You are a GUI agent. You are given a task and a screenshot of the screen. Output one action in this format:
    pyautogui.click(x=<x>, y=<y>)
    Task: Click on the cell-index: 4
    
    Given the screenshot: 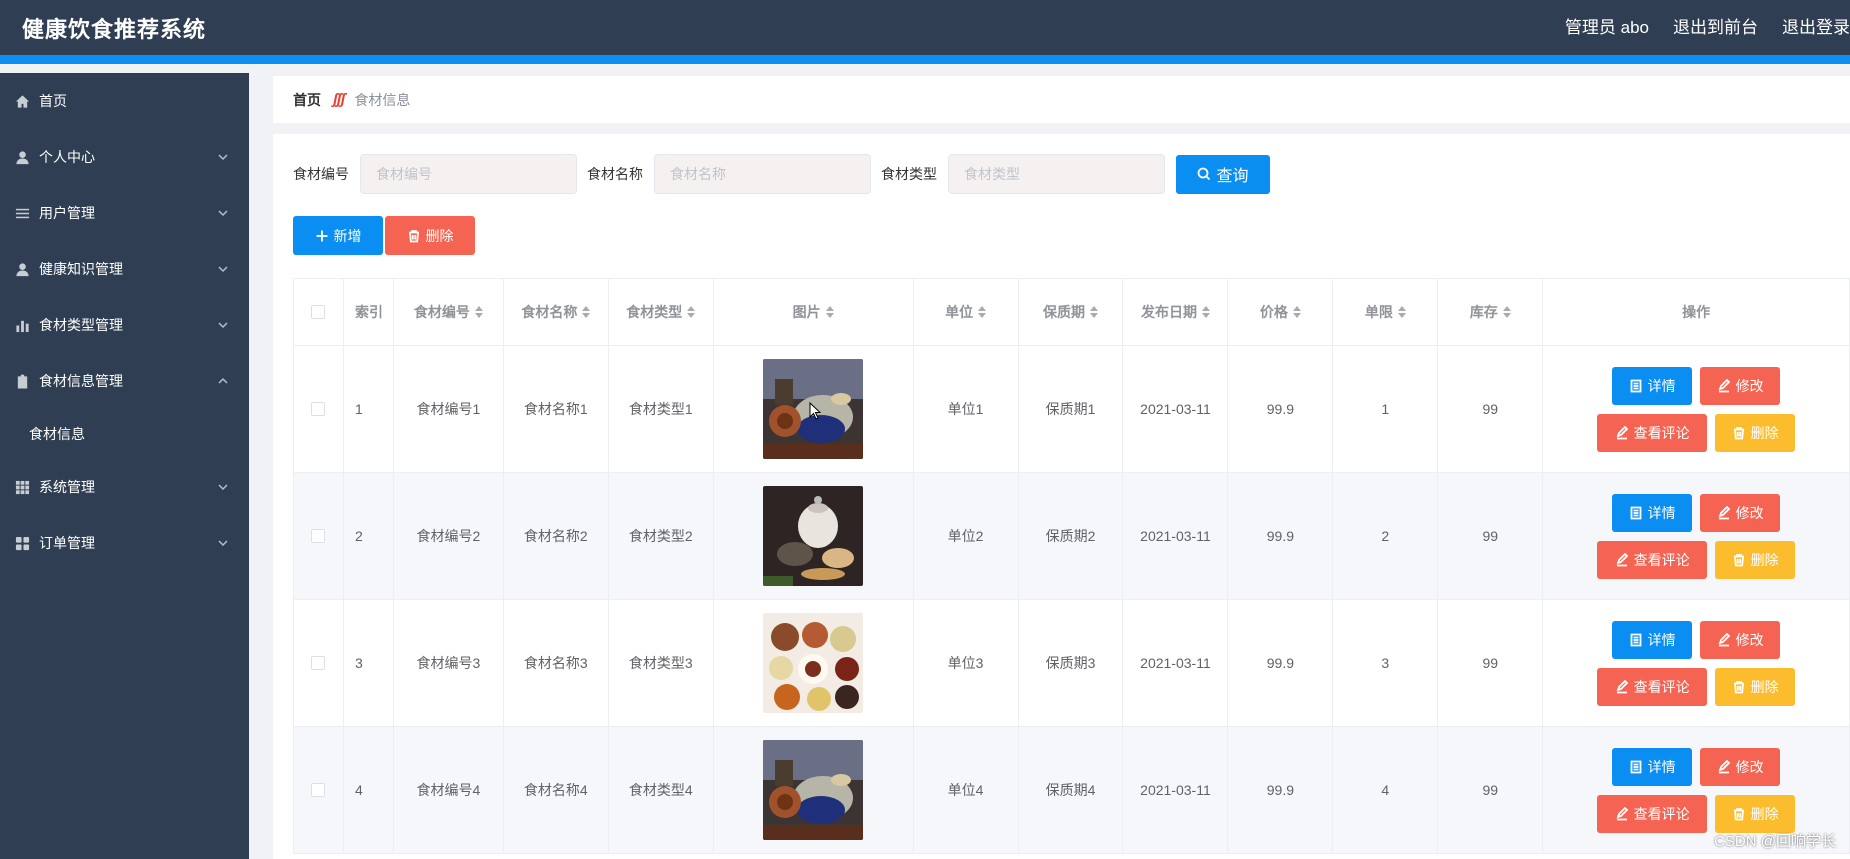 What is the action you would take?
    pyautogui.click(x=368, y=790)
    